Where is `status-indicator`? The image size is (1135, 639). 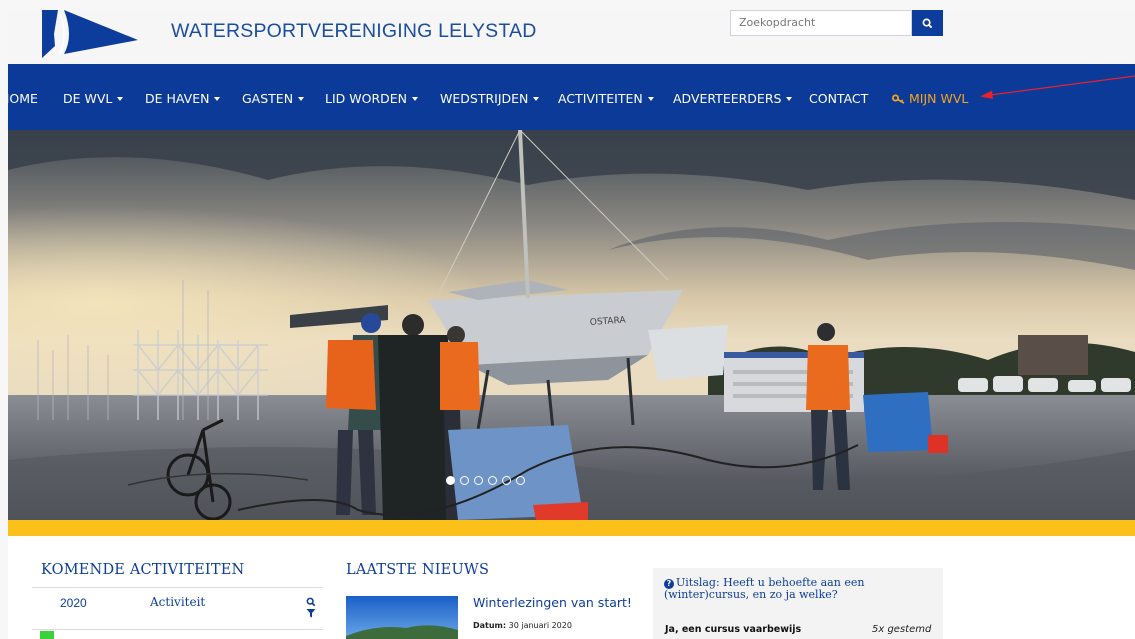 status-indicator is located at coordinates (47, 635).